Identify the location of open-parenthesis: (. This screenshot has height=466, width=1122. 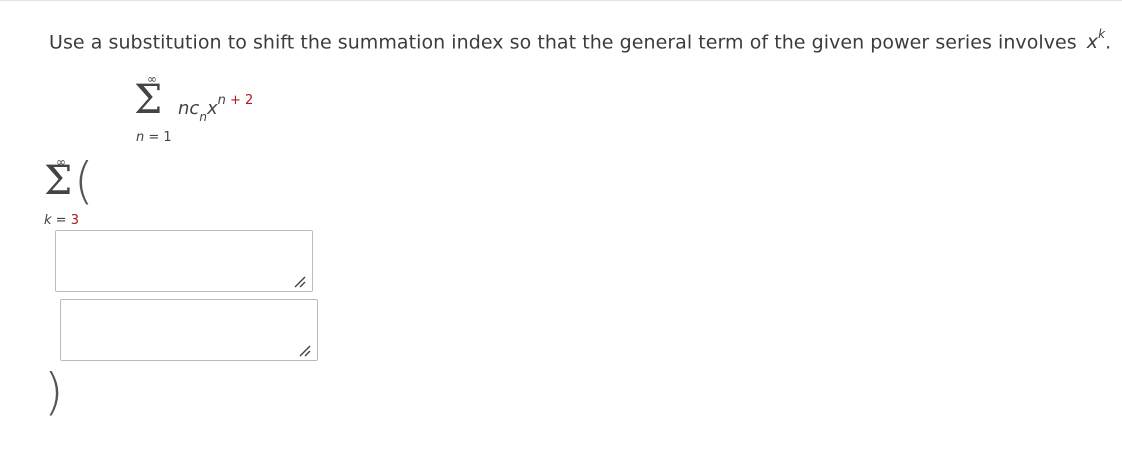
(84, 181).